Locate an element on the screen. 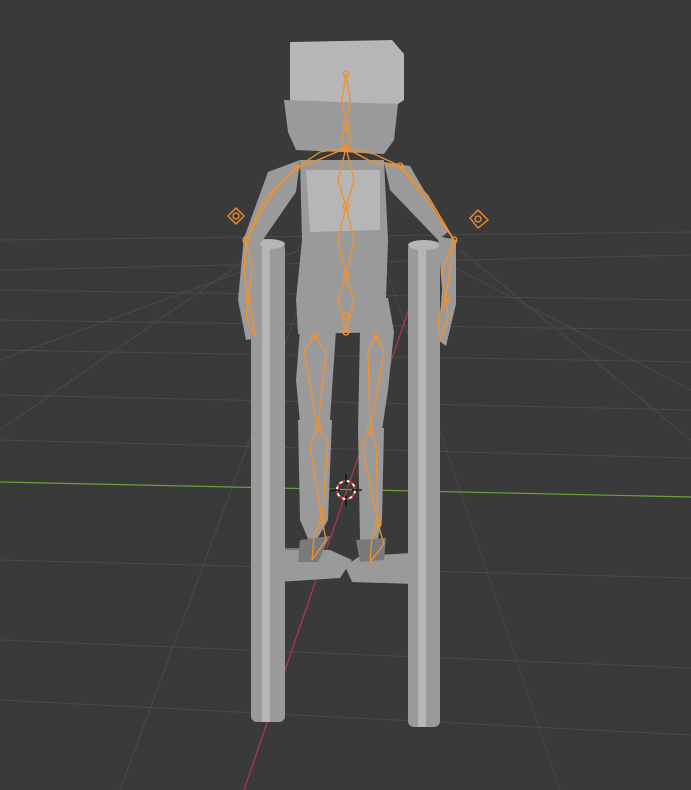 The height and width of the screenshot is (790, 691). right-thigh is located at coordinates (376, 381).